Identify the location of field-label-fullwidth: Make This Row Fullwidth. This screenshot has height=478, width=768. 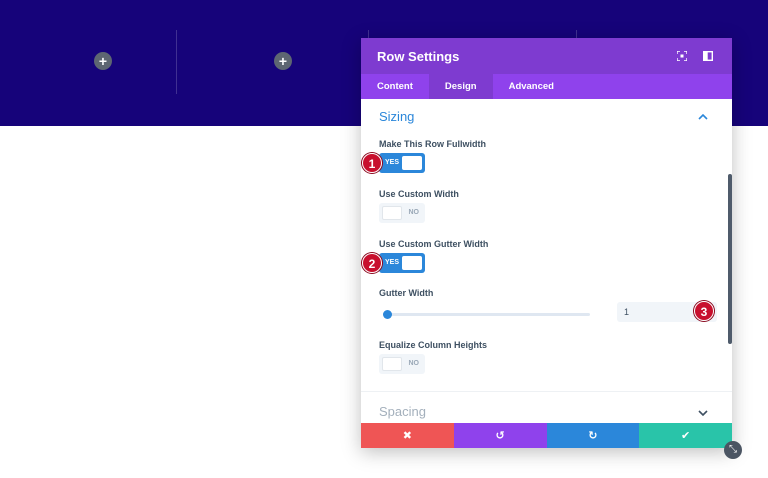
(433, 144).